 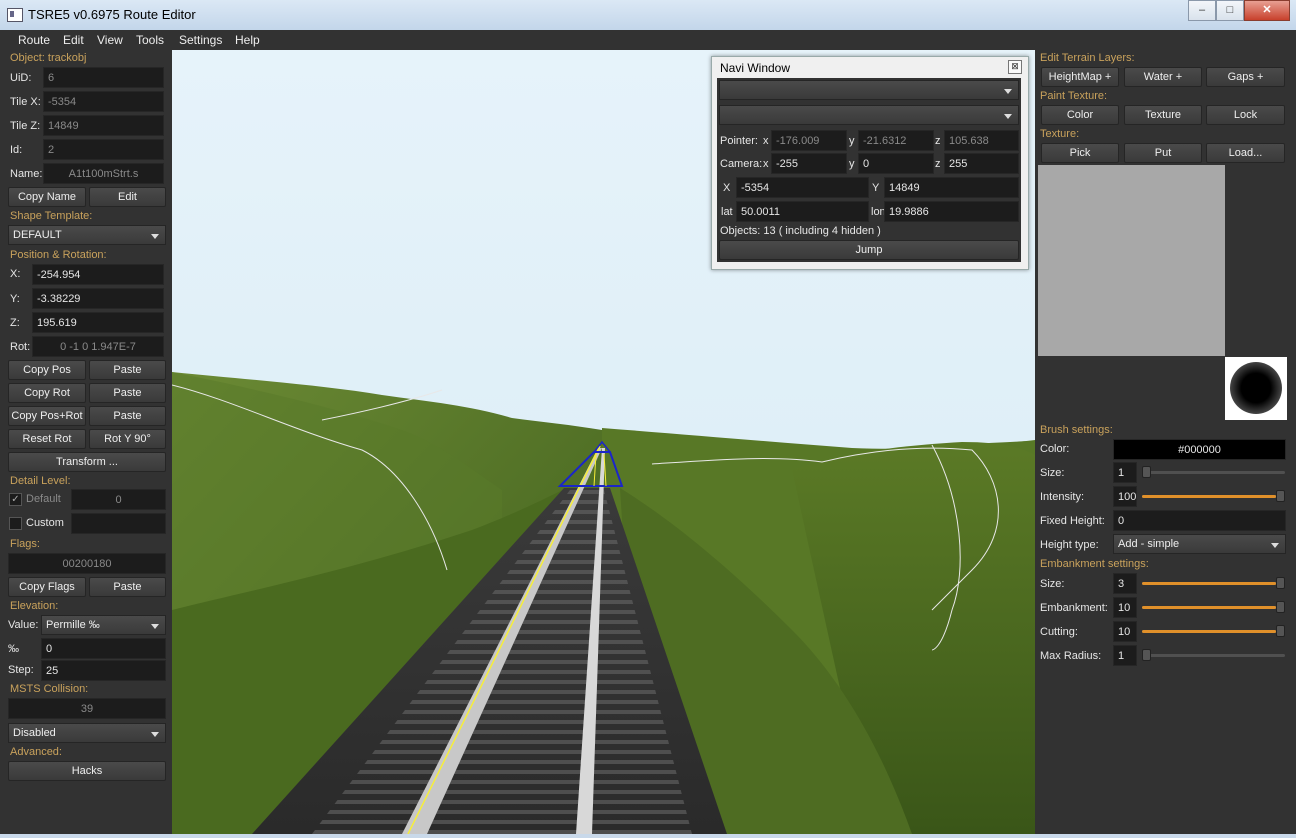 I want to click on embankment-field: 10, so click(x=1125, y=607).